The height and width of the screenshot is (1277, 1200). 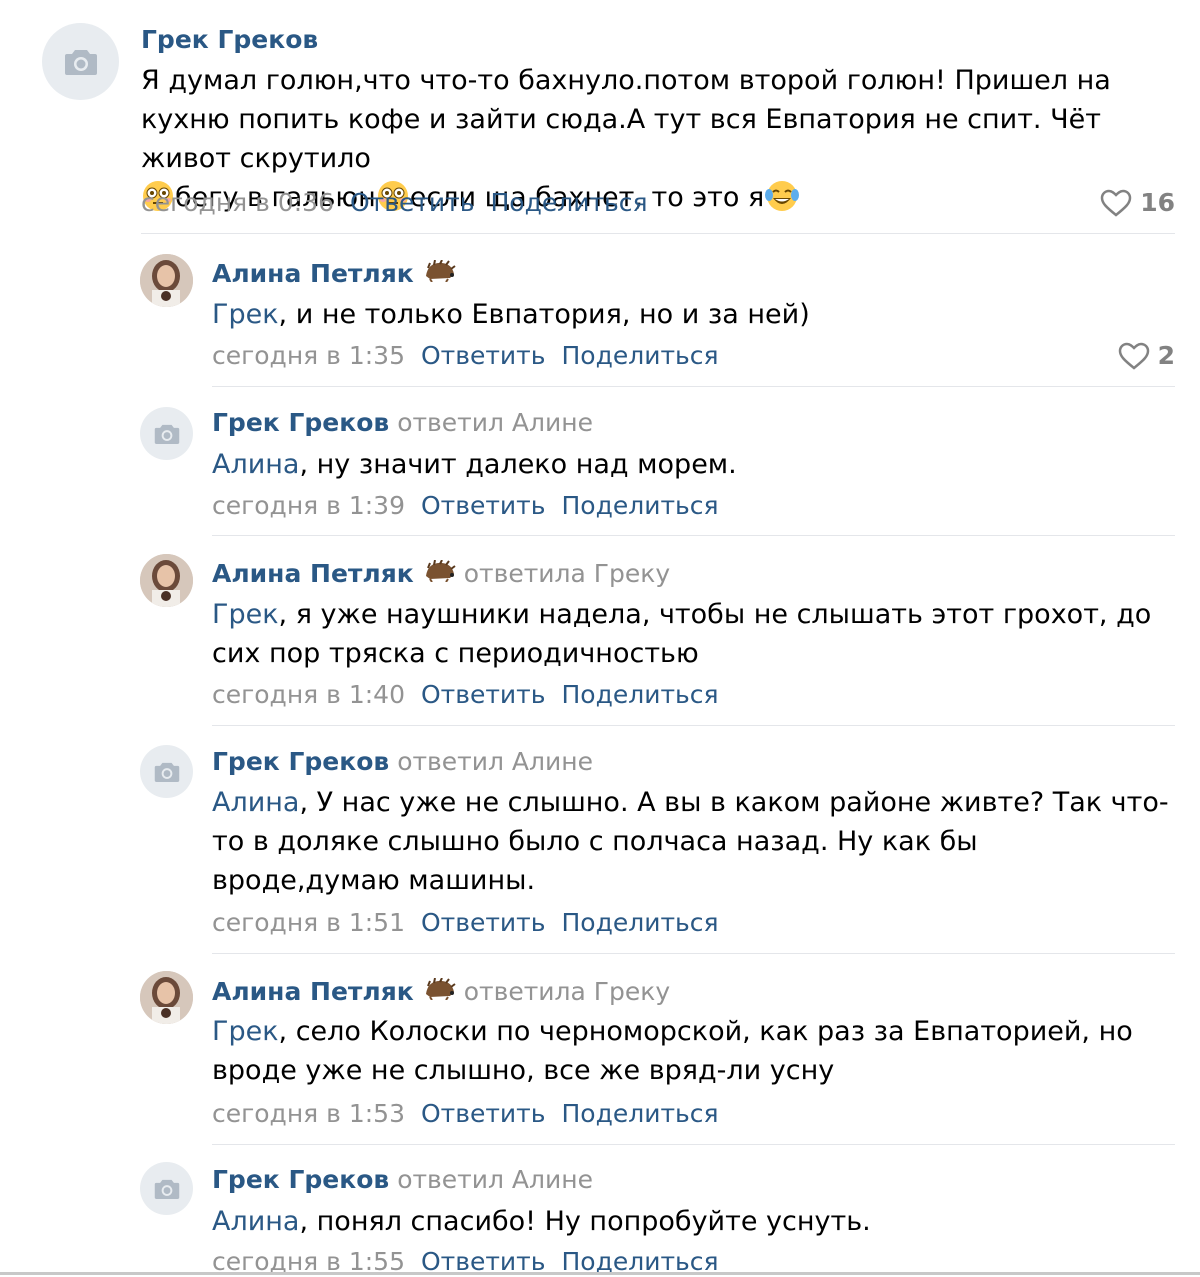 I want to click on like-count: 16, so click(x=1157, y=202).